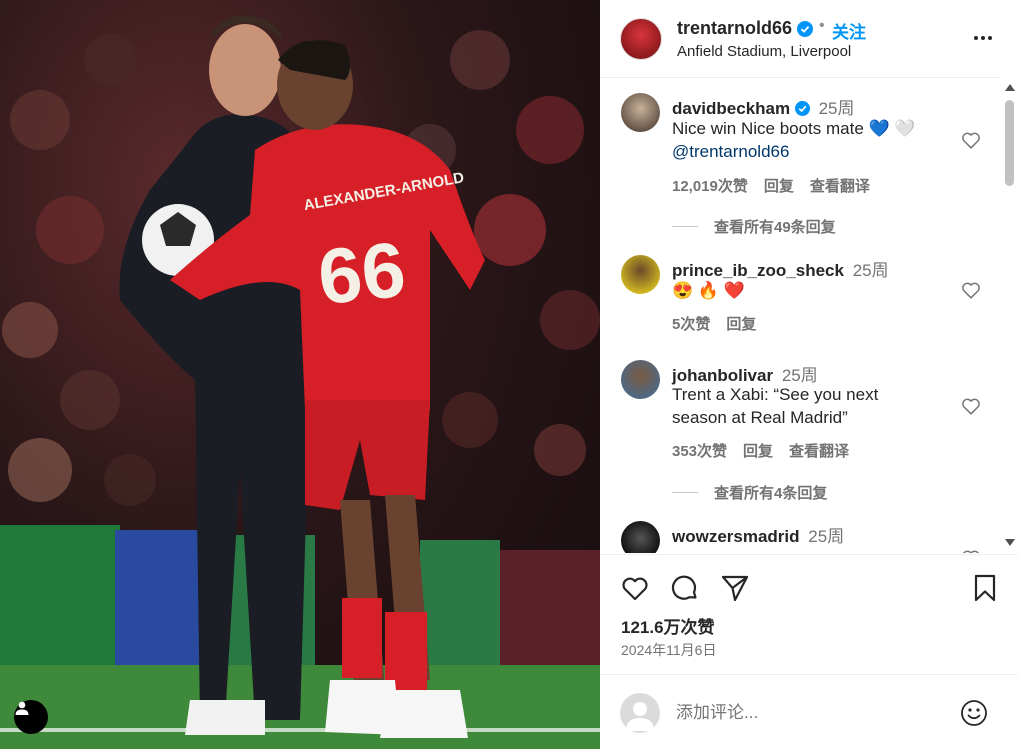  I want to click on comment-body: 😍 🔥 ❤️, so click(708, 290).